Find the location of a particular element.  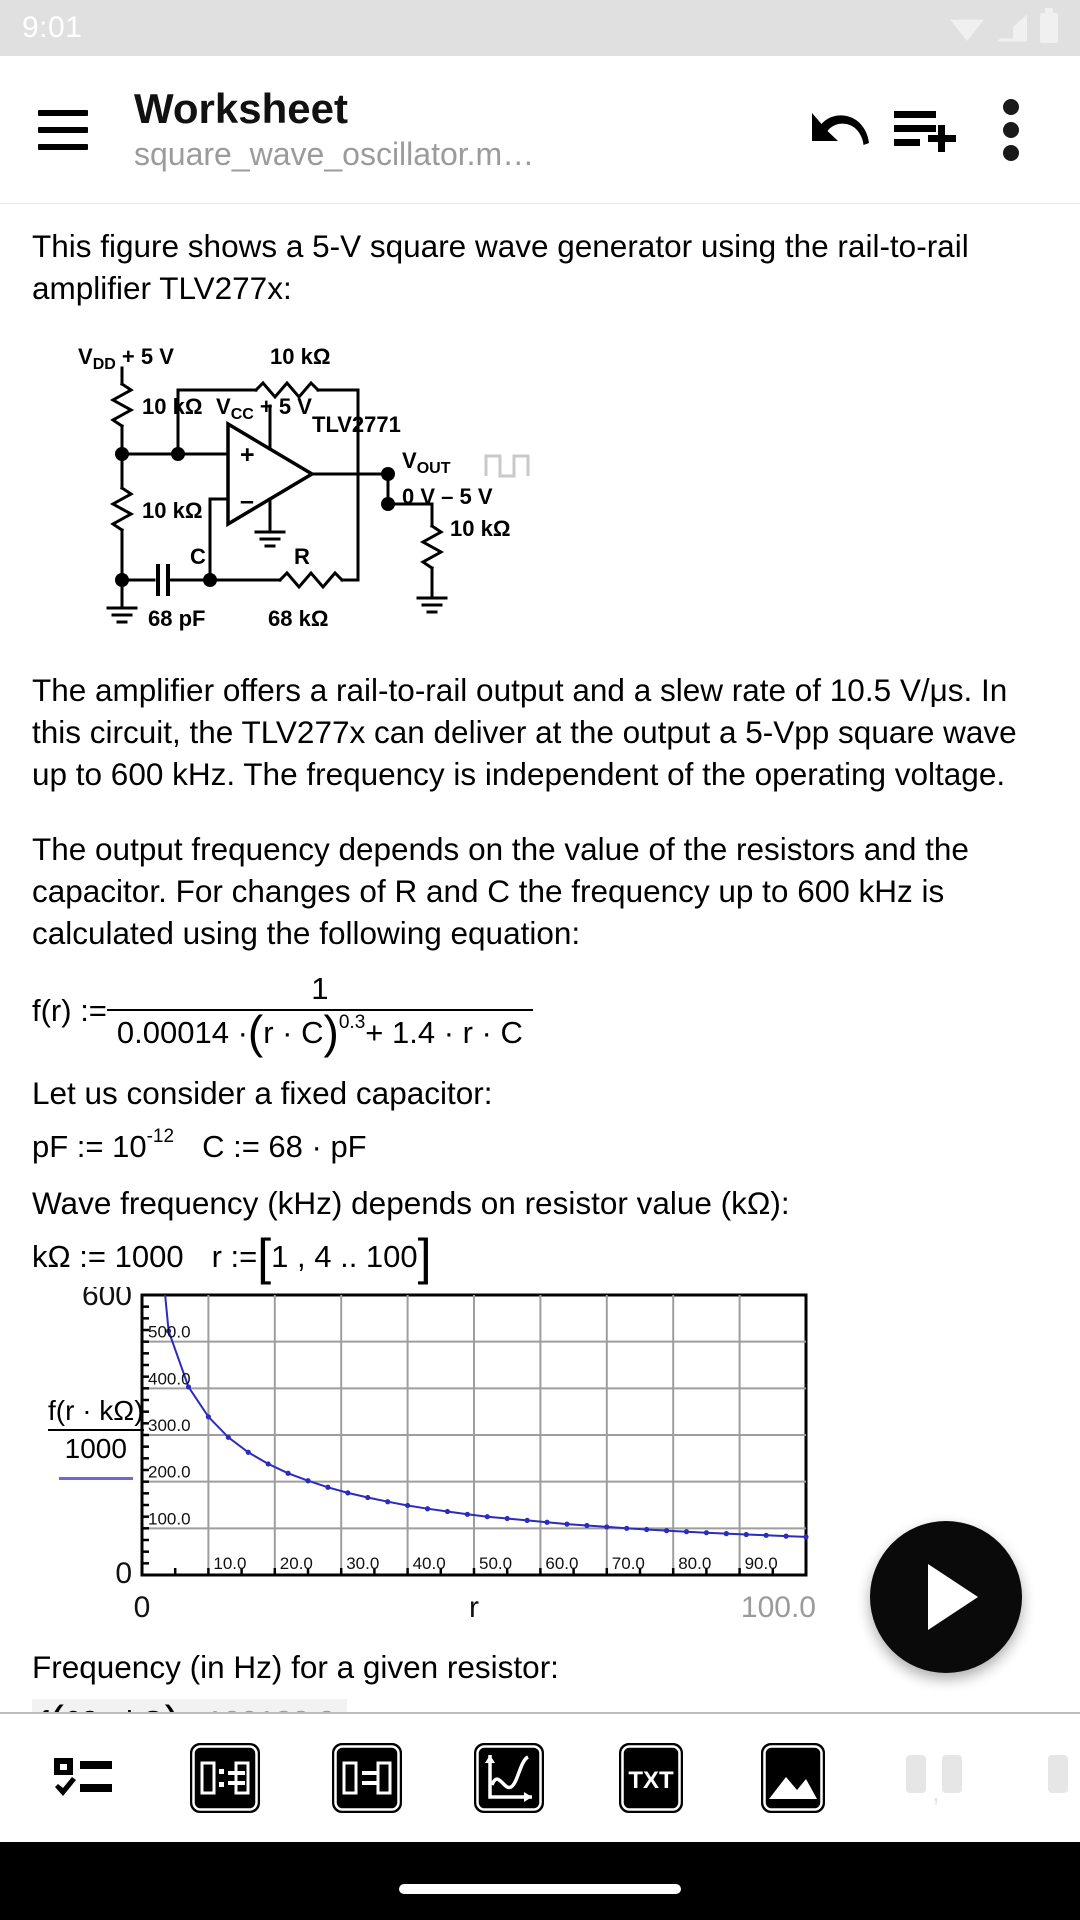

more-bracket-icon is located at coordinates (1058, 1774).